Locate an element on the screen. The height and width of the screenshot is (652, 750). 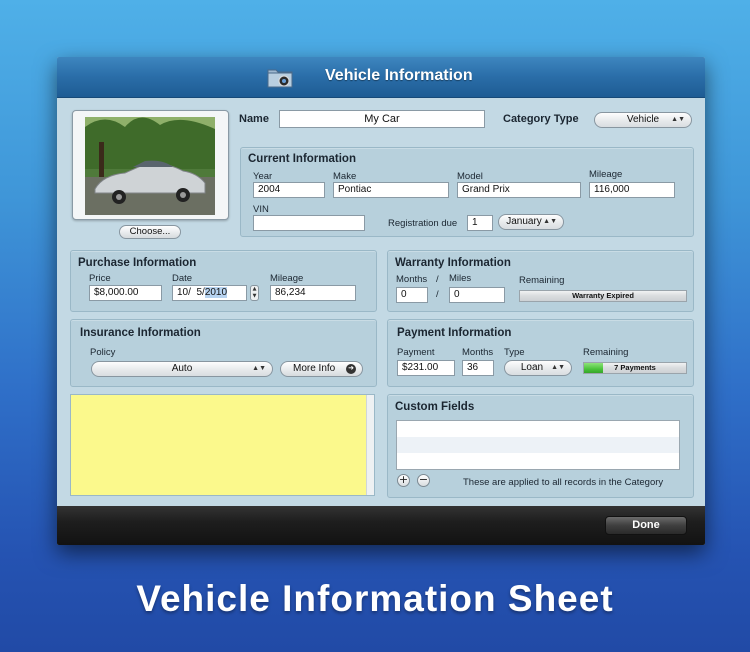
year-field: 2004 is located at coordinates (289, 190).